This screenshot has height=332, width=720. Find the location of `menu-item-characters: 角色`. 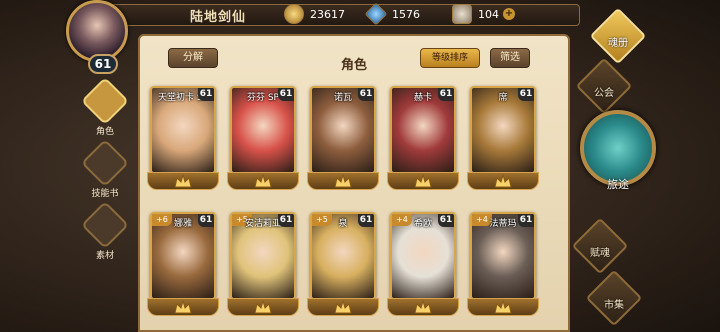

menu-item-characters: 角色 is located at coordinates (105, 109).